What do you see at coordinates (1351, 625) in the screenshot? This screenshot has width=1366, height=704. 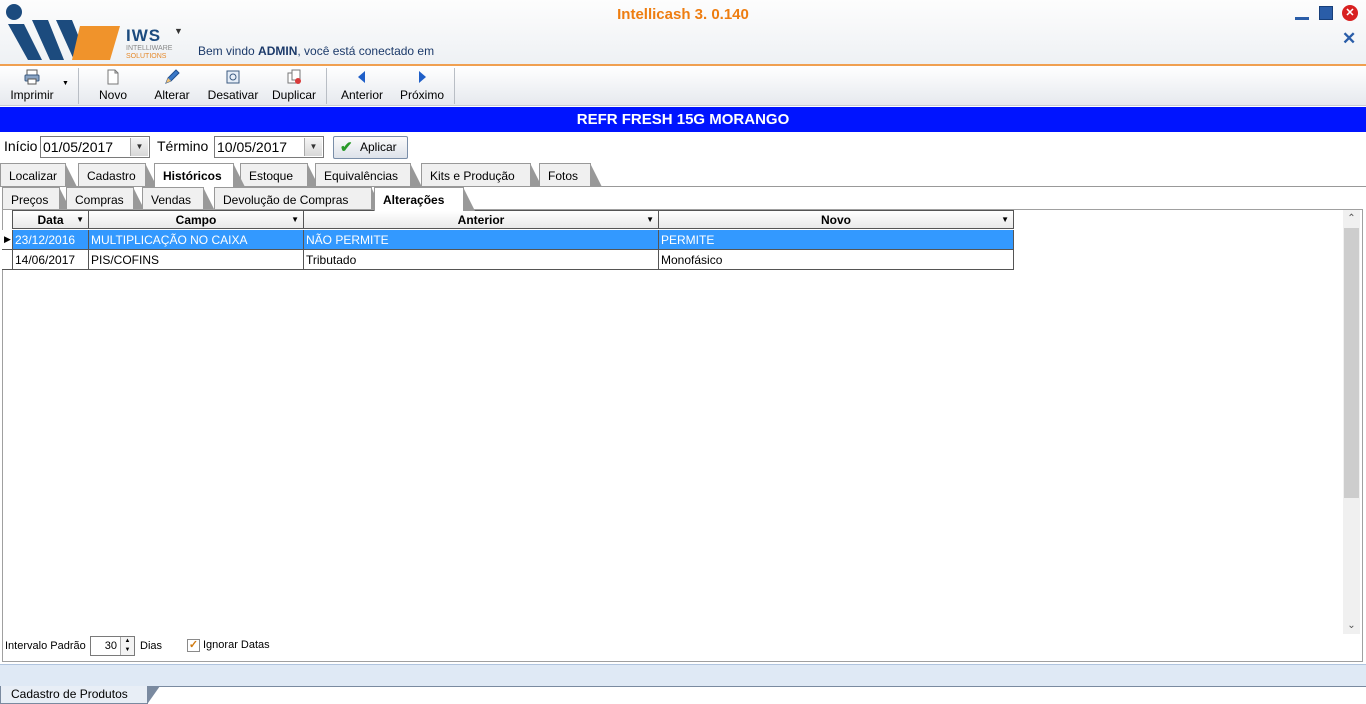 I see `scroll-down-icon: ⌄` at bounding box center [1351, 625].